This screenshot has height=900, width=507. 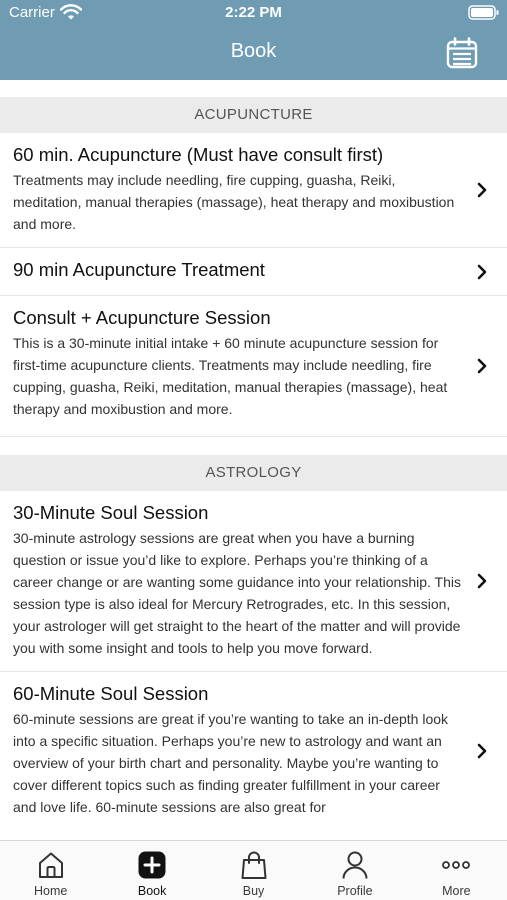 I want to click on status-time: 2:22 PM, so click(x=253, y=12).